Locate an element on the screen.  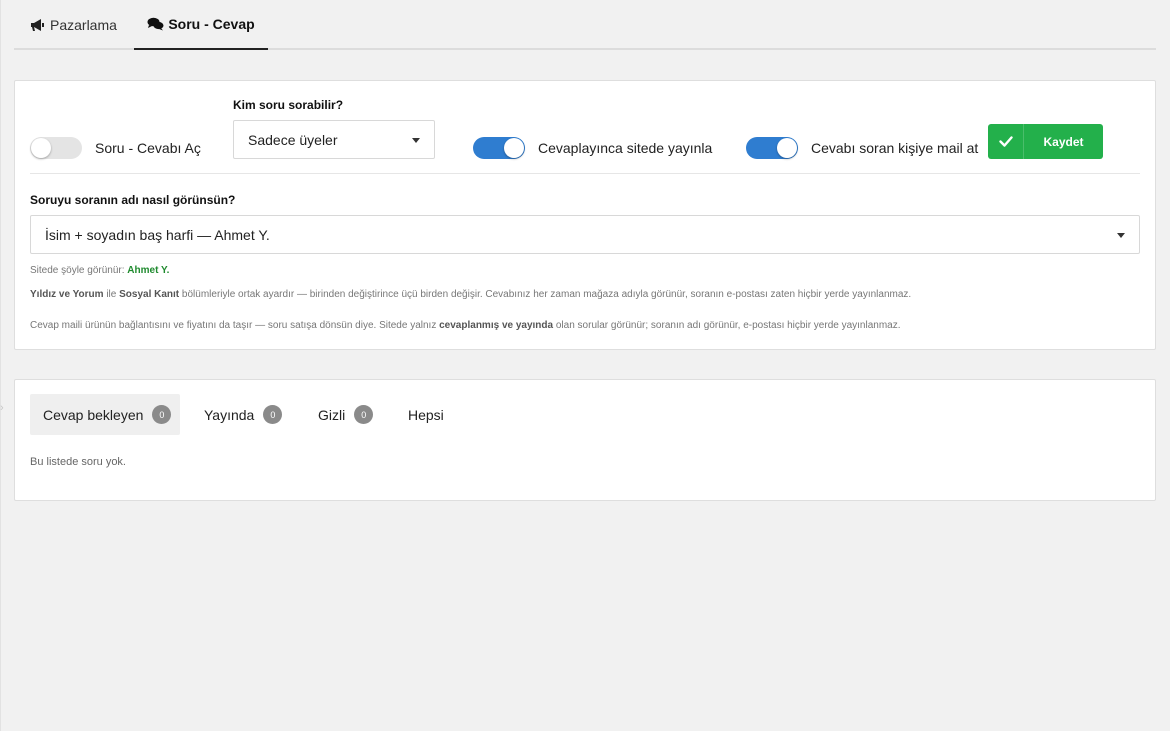
tab-qa: Soru - Cevap is located at coordinates (201, 25).